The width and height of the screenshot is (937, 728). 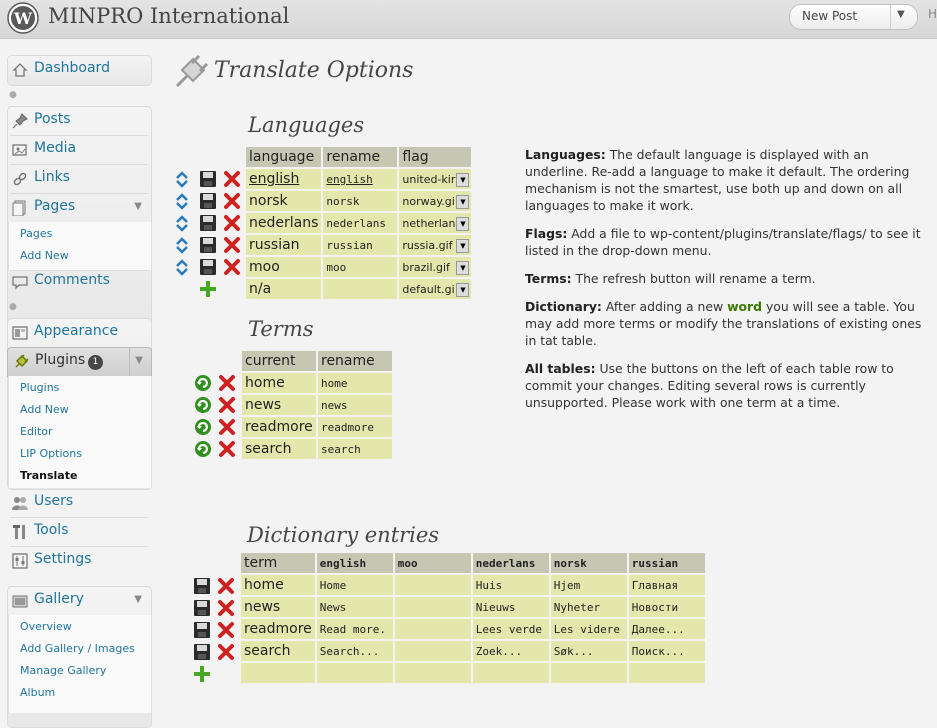 I want to click on translation-input: Lees verde, so click(x=510, y=629).